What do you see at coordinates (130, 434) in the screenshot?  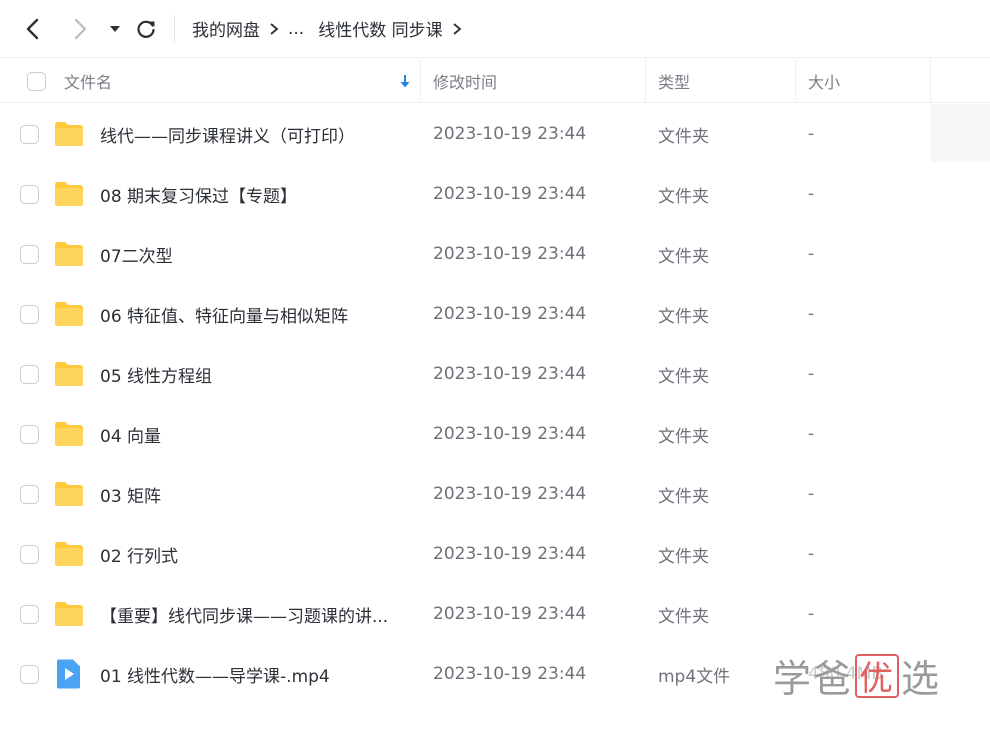 I see `file-name: 04 向量` at bounding box center [130, 434].